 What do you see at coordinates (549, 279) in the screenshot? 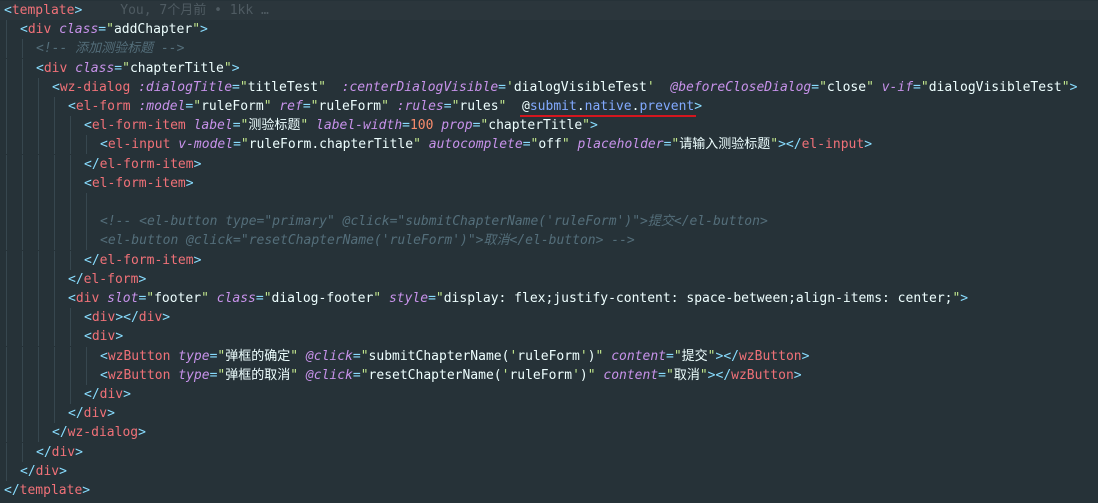
I see `code-line: </el-form>` at bounding box center [549, 279].